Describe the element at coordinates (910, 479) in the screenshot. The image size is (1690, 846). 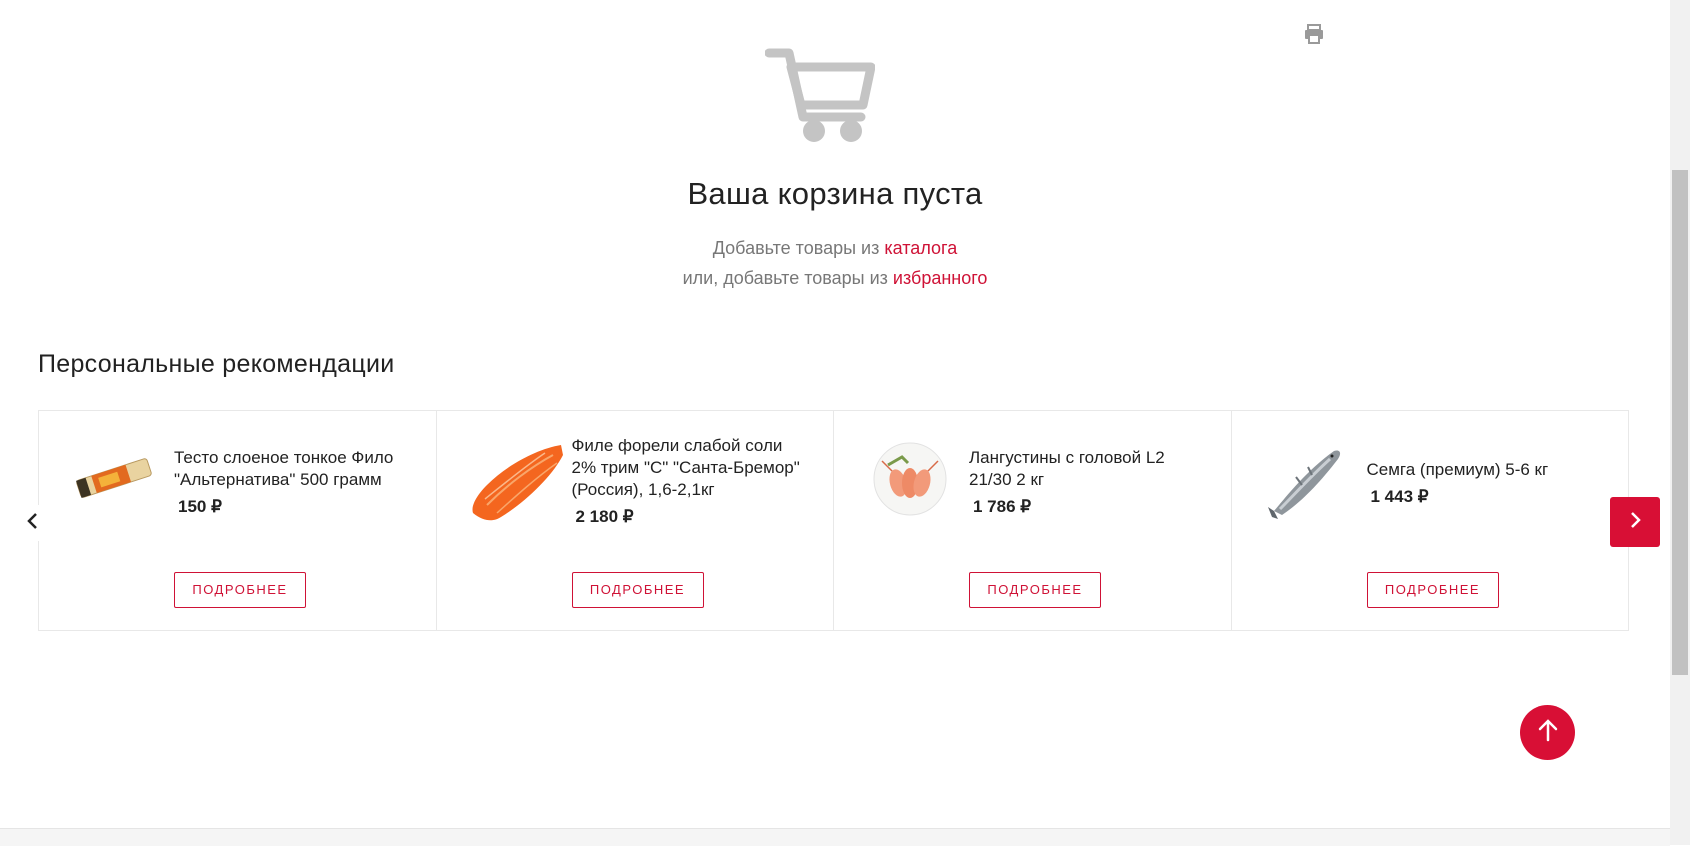
I see `langoustines-plate-icon` at that location.